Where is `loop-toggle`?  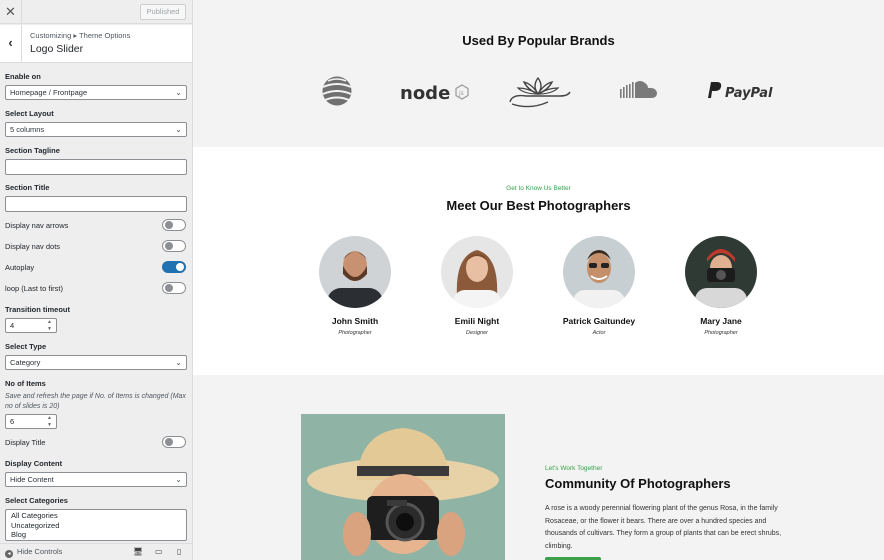
loop-toggle is located at coordinates (174, 288).